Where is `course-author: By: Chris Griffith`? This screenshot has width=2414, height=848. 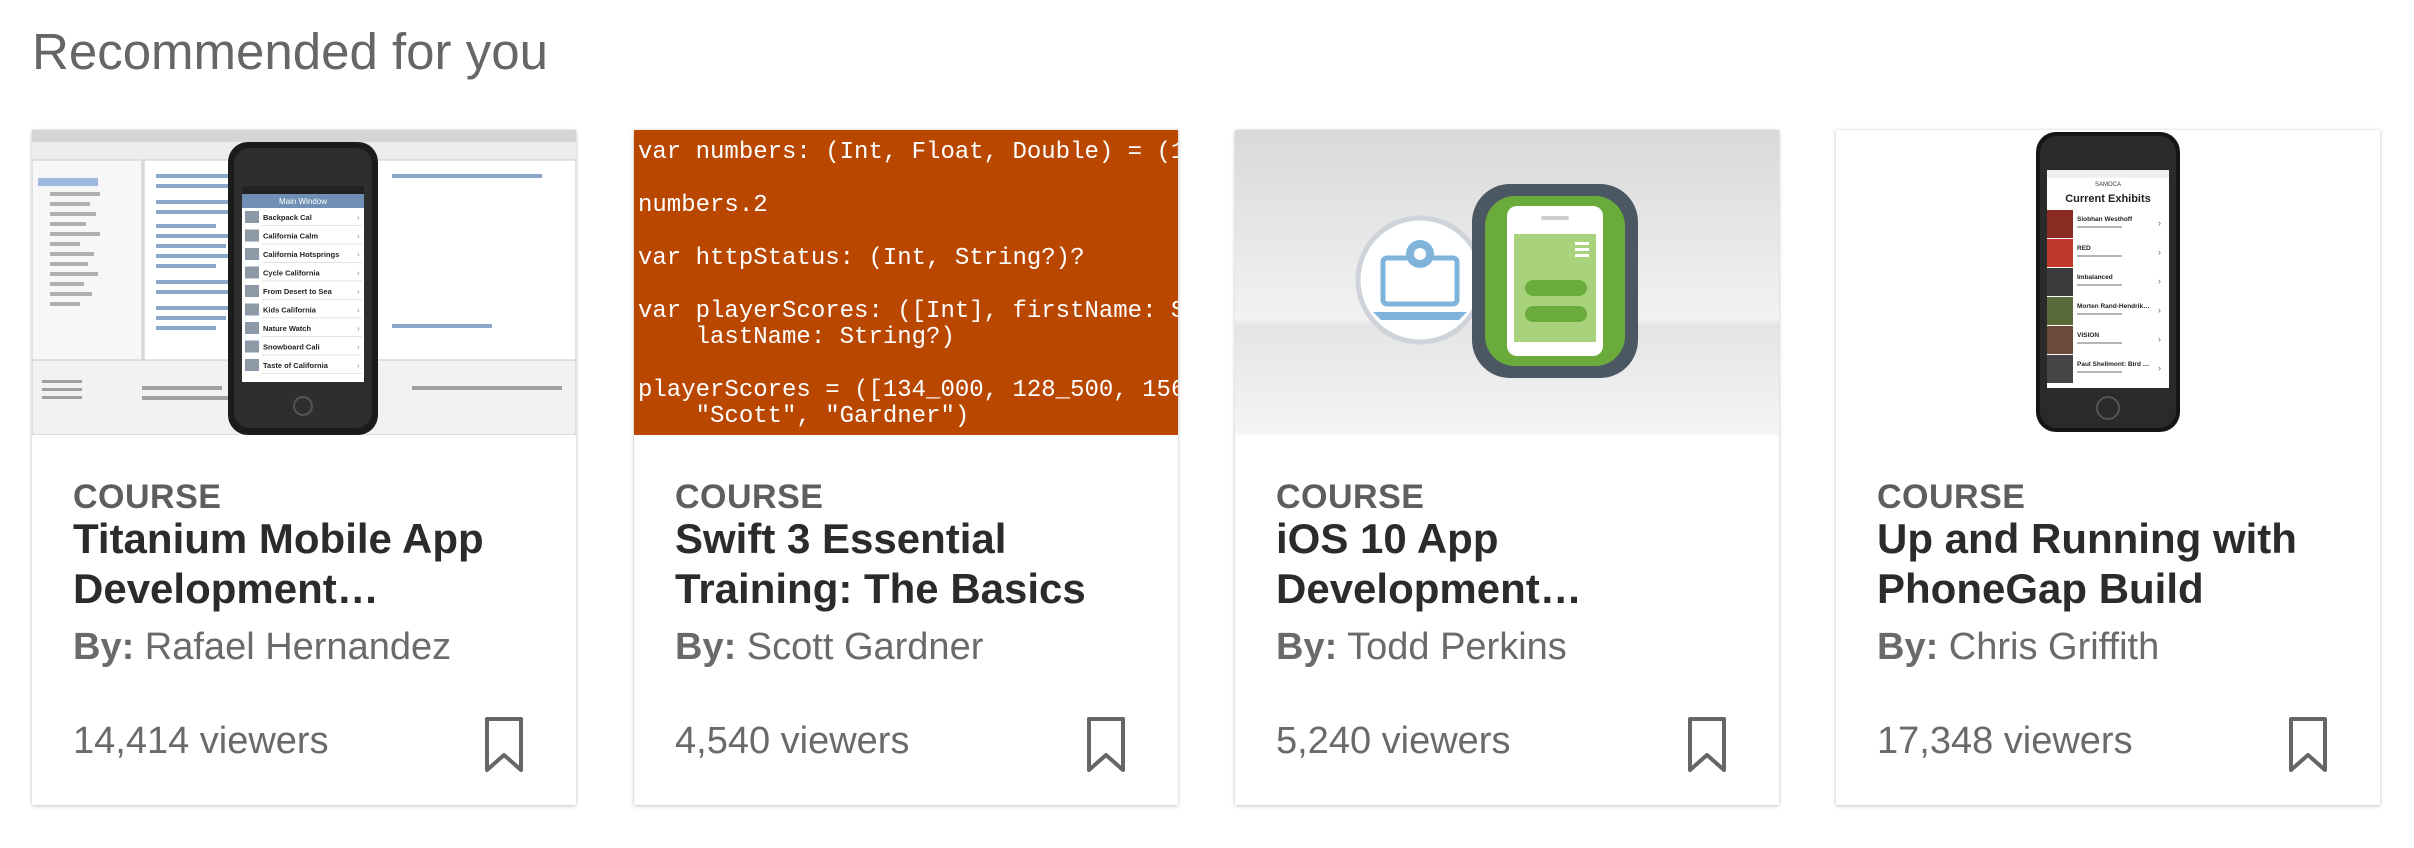 course-author: By: Chris Griffith is located at coordinates (2018, 647).